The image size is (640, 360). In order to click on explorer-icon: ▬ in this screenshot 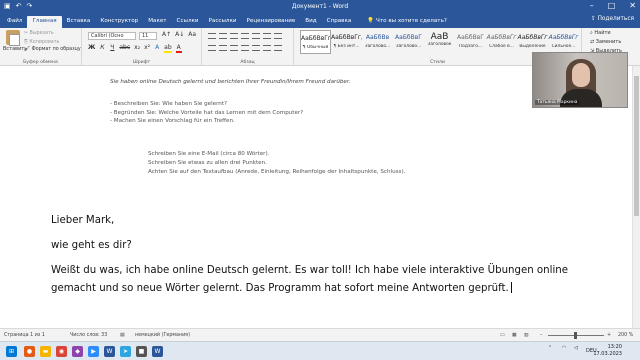, I will do `click(45, 351)`.